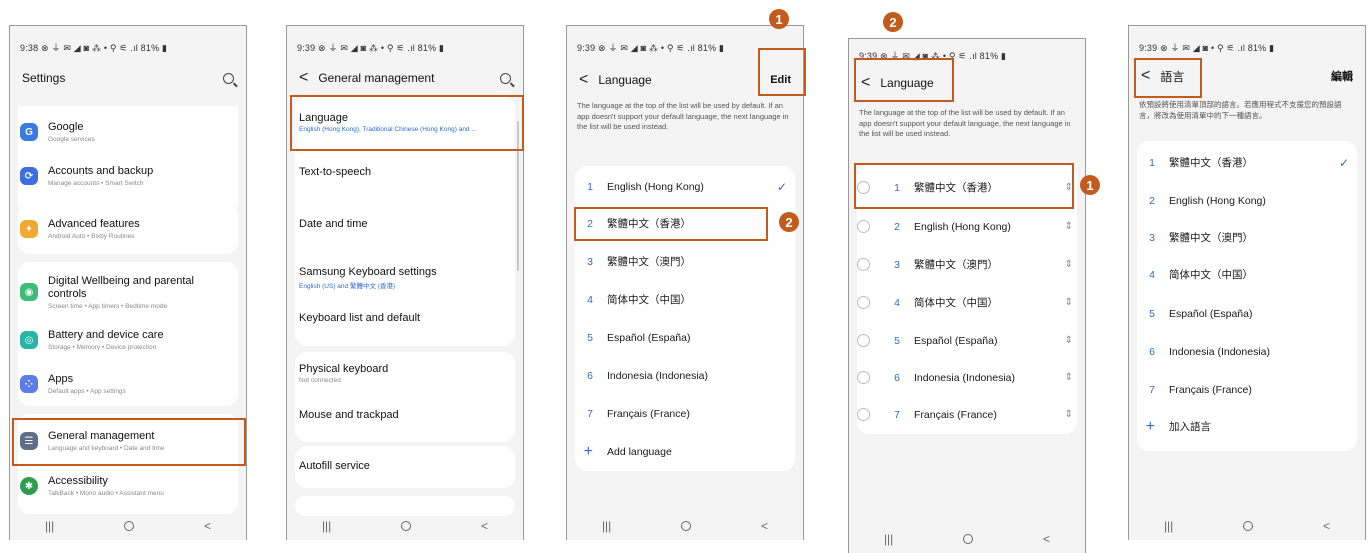  I want to click on gm-item-physical-keyboard: Physical keyboard Not connected, so click(405, 373).